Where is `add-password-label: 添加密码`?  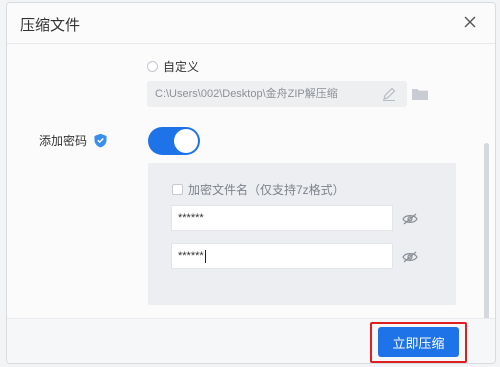
add-password-label: 添加密码 is located at coordinates (63, 141).